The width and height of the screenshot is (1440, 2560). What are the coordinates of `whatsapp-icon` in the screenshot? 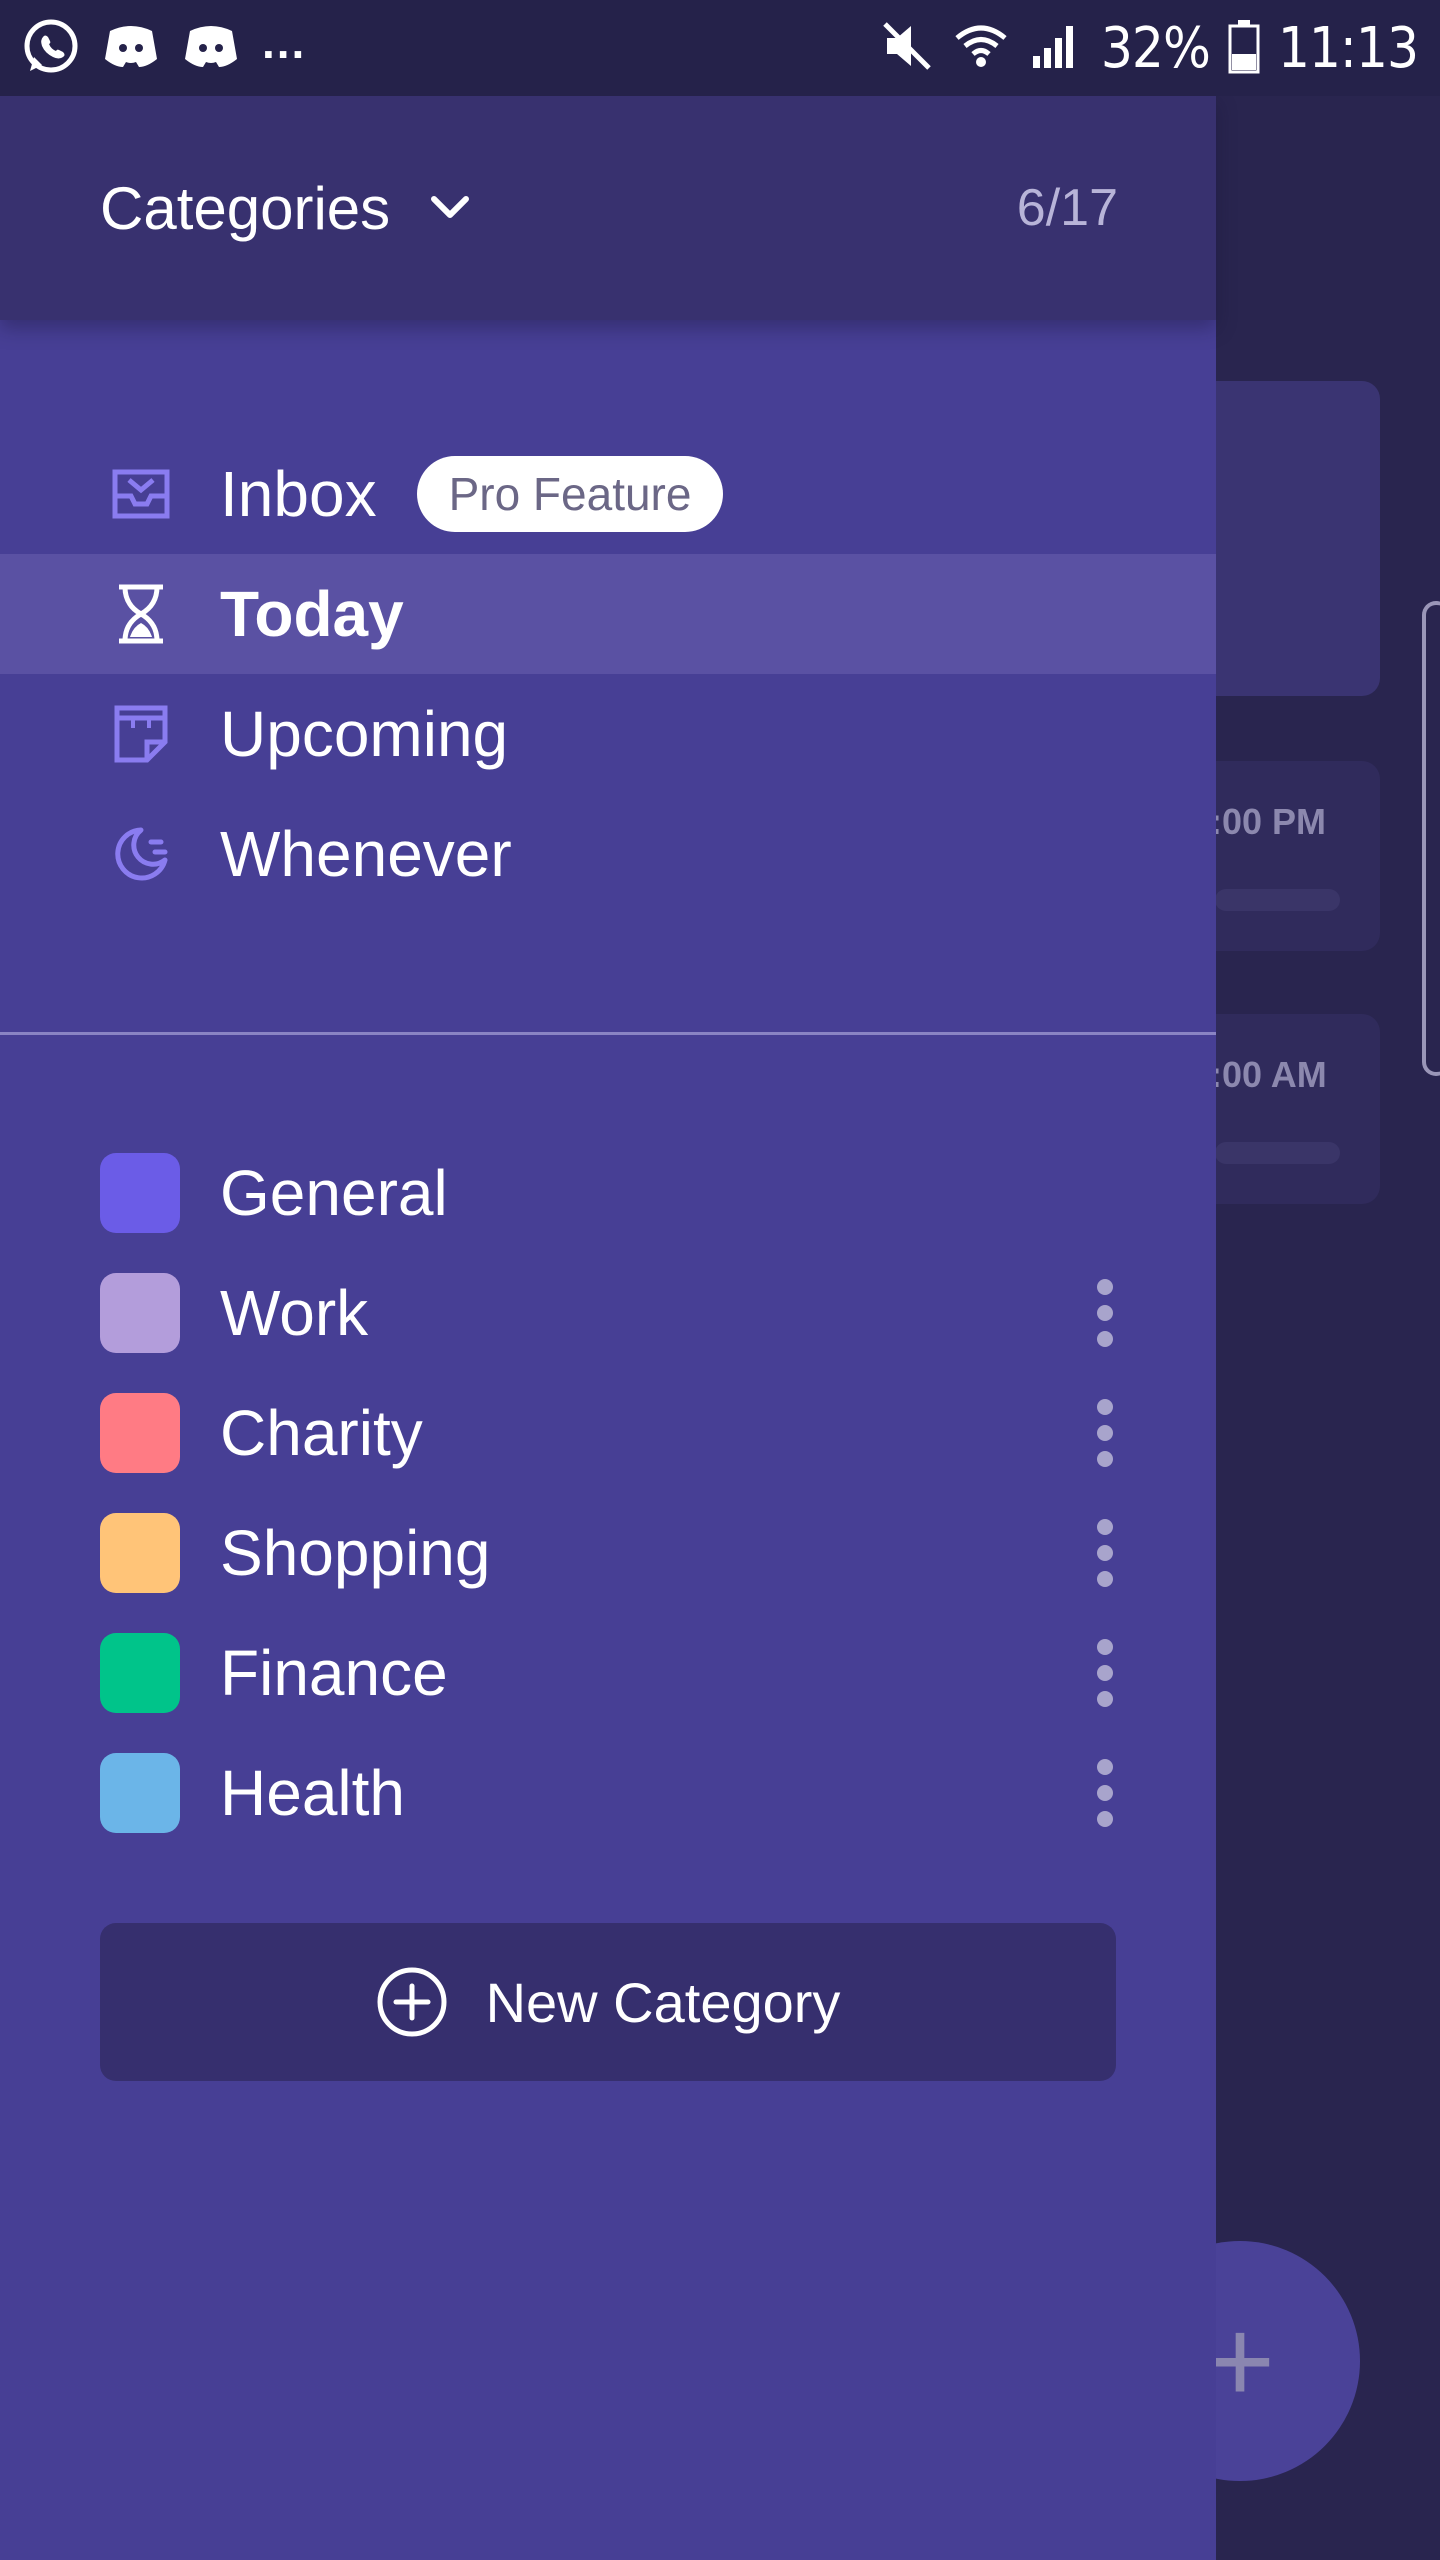 It's located at (51, 48).